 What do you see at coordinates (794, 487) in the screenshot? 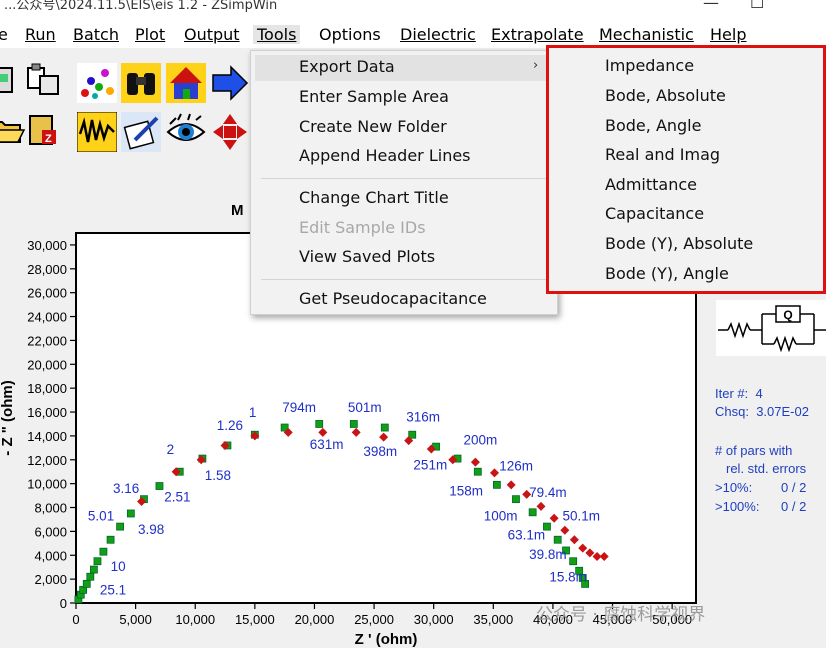
I see `gt10-value: 0 / 2` at bounding box center [794, 487].